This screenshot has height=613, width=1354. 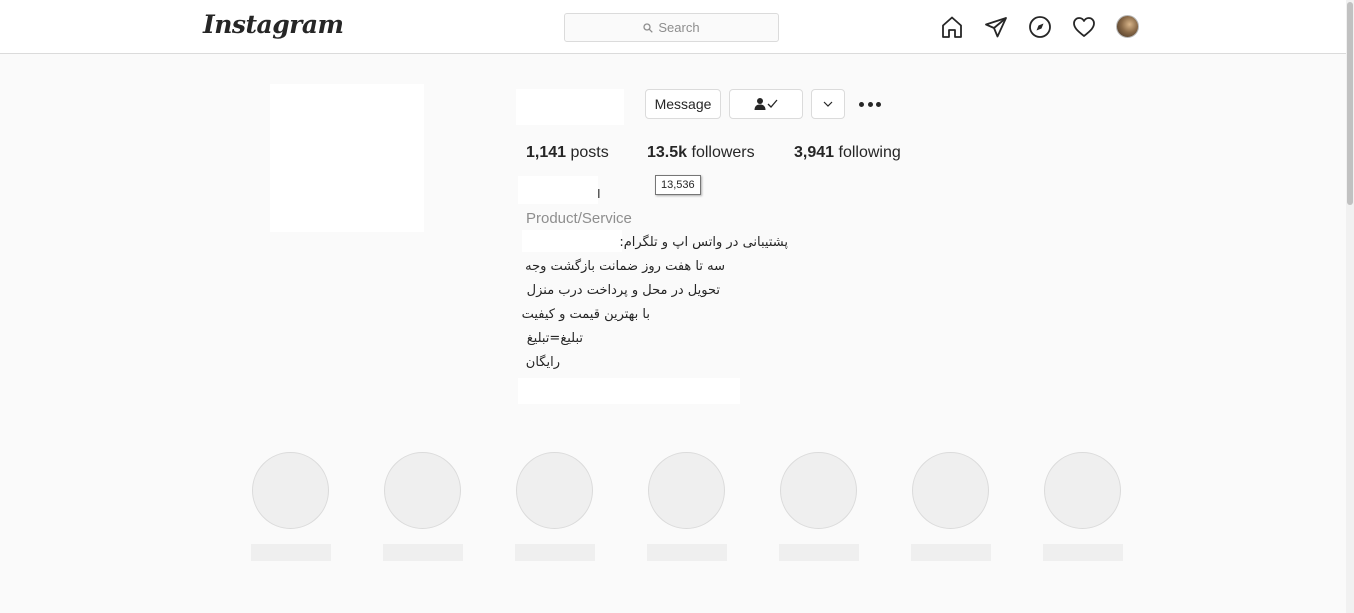 I want to click on search-input: Search, so click(x=671, y=27).